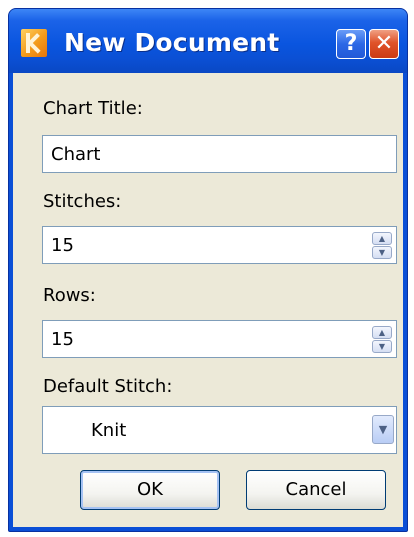  What do you see at coordinates (62, 245) in the screenshot?
I see `stitches-value: 15` at bounding box center [62, 245].